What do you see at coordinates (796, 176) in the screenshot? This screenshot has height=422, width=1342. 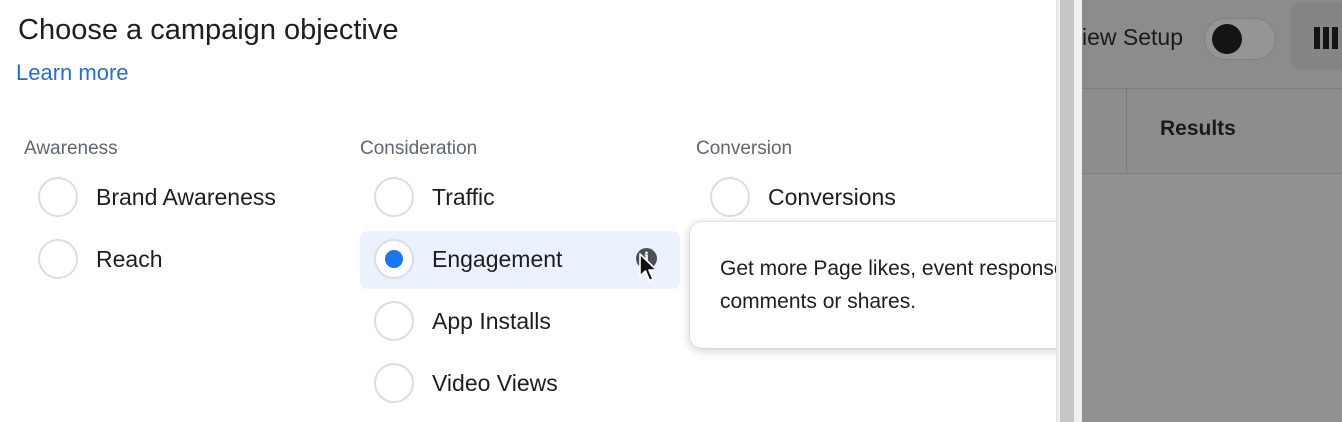 I see `conversion-column: Conversion Conversions` at bounding box center [796, 176].